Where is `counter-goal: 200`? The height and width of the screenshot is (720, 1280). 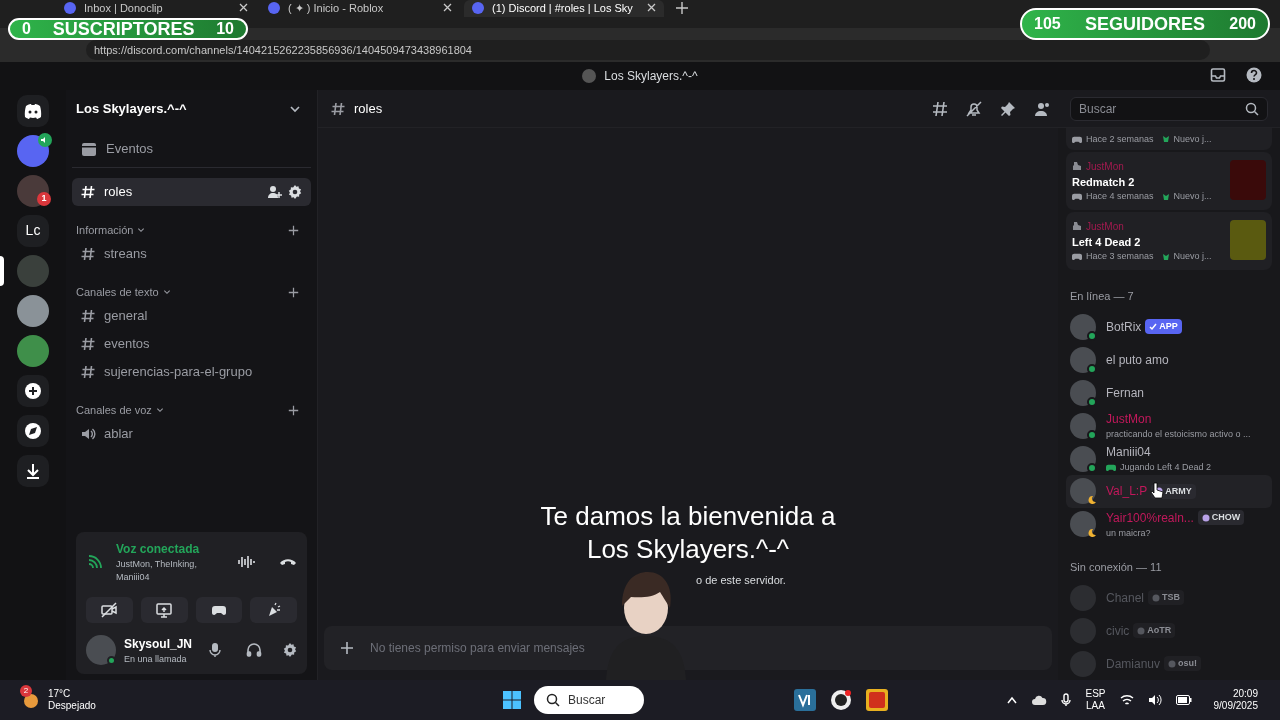
counter-goal: 200 is located at coordinates (1242, 24).